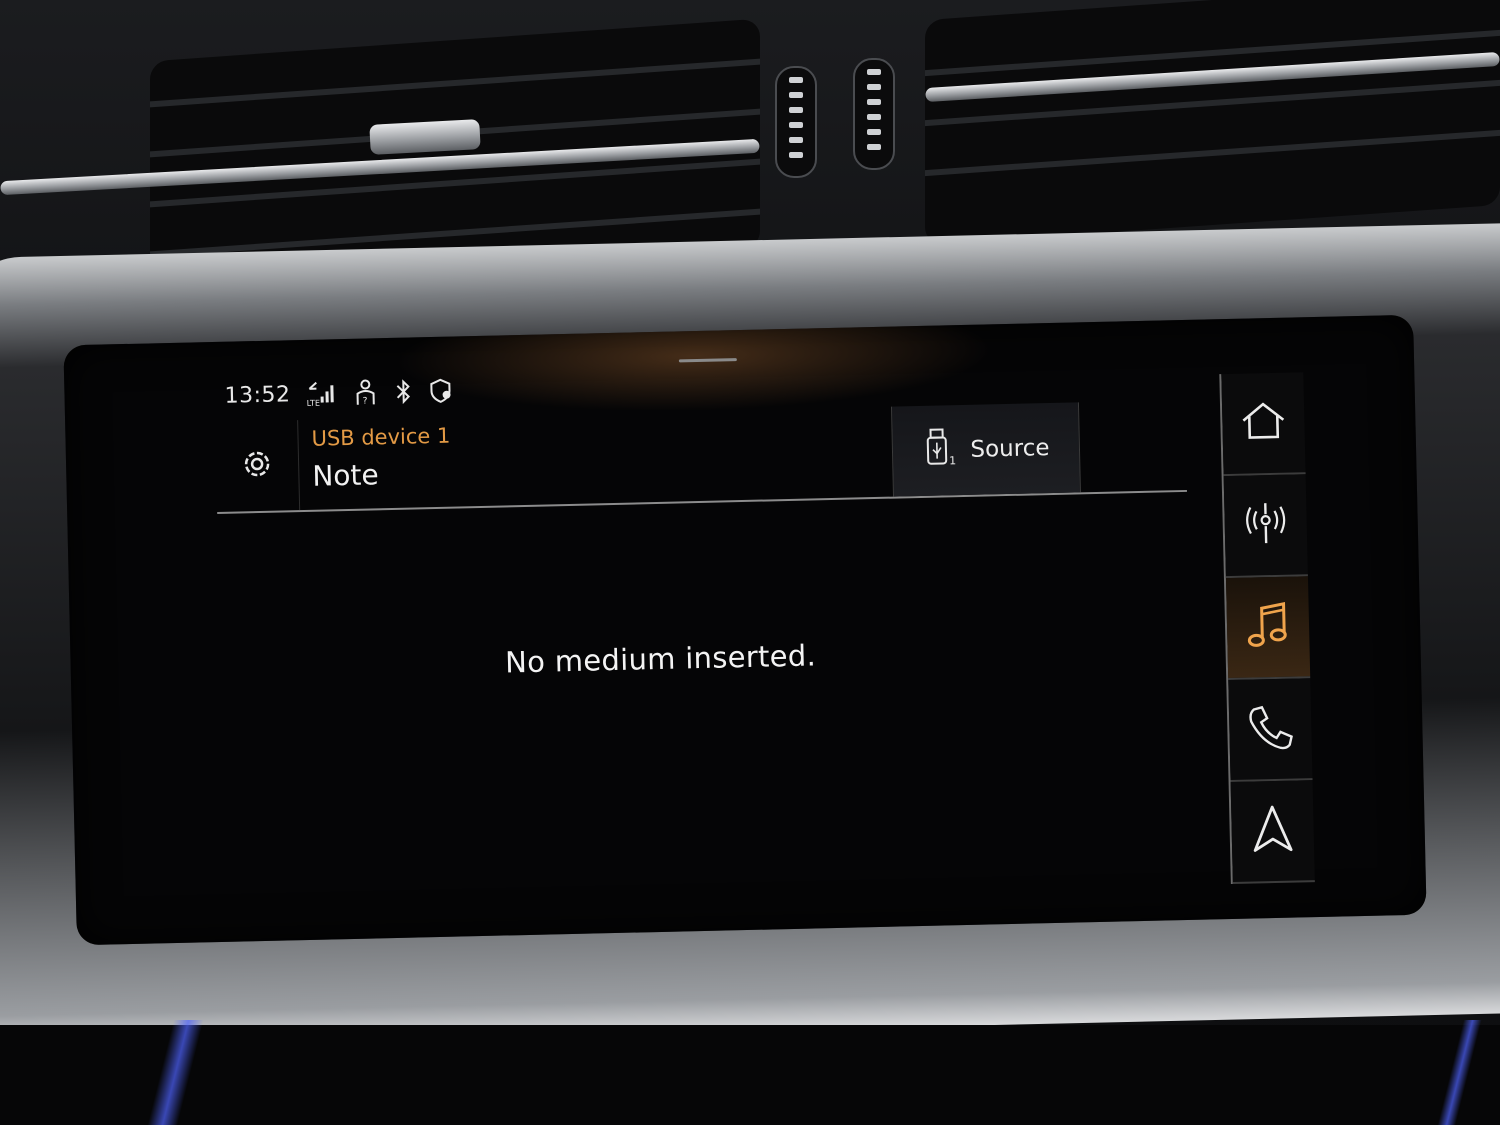  I want to click on svg-text: 1, so click(952, 460).